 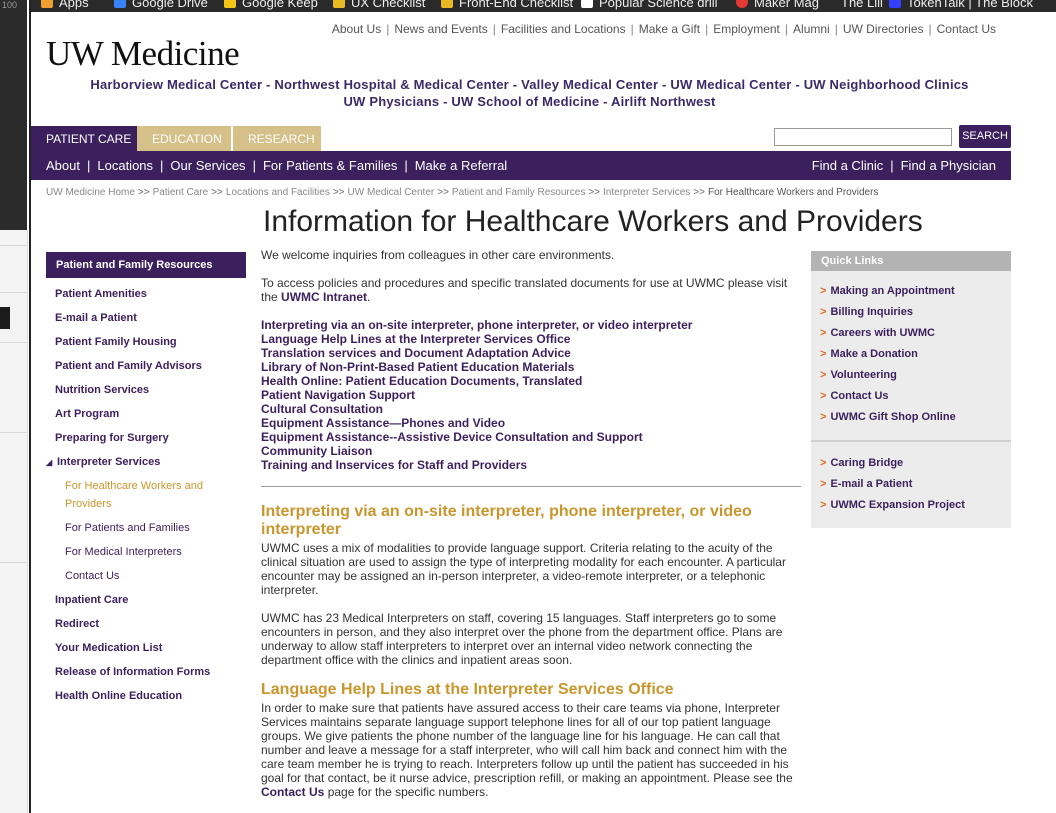 What do you see at coordinates (895, 4) in the screenshot?
I see `tokentalk-icon` at bounding box center [895, 4].